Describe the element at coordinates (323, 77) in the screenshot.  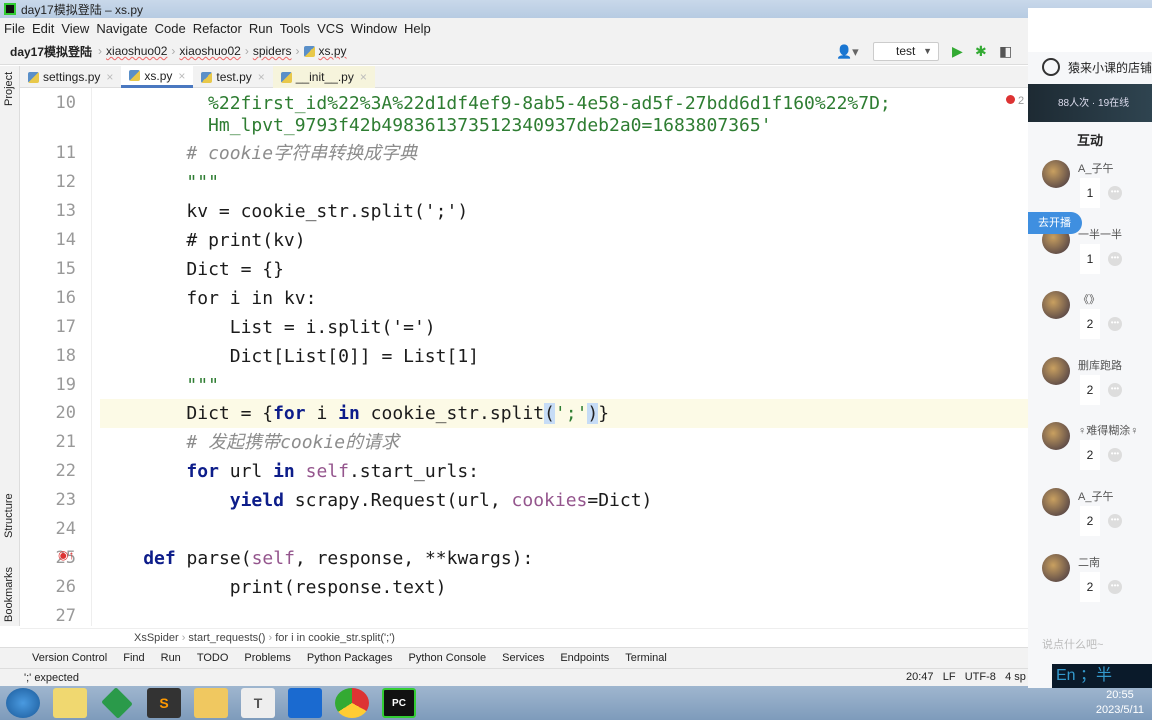
I see `tab-initpy: __init__.py ×` at that location.